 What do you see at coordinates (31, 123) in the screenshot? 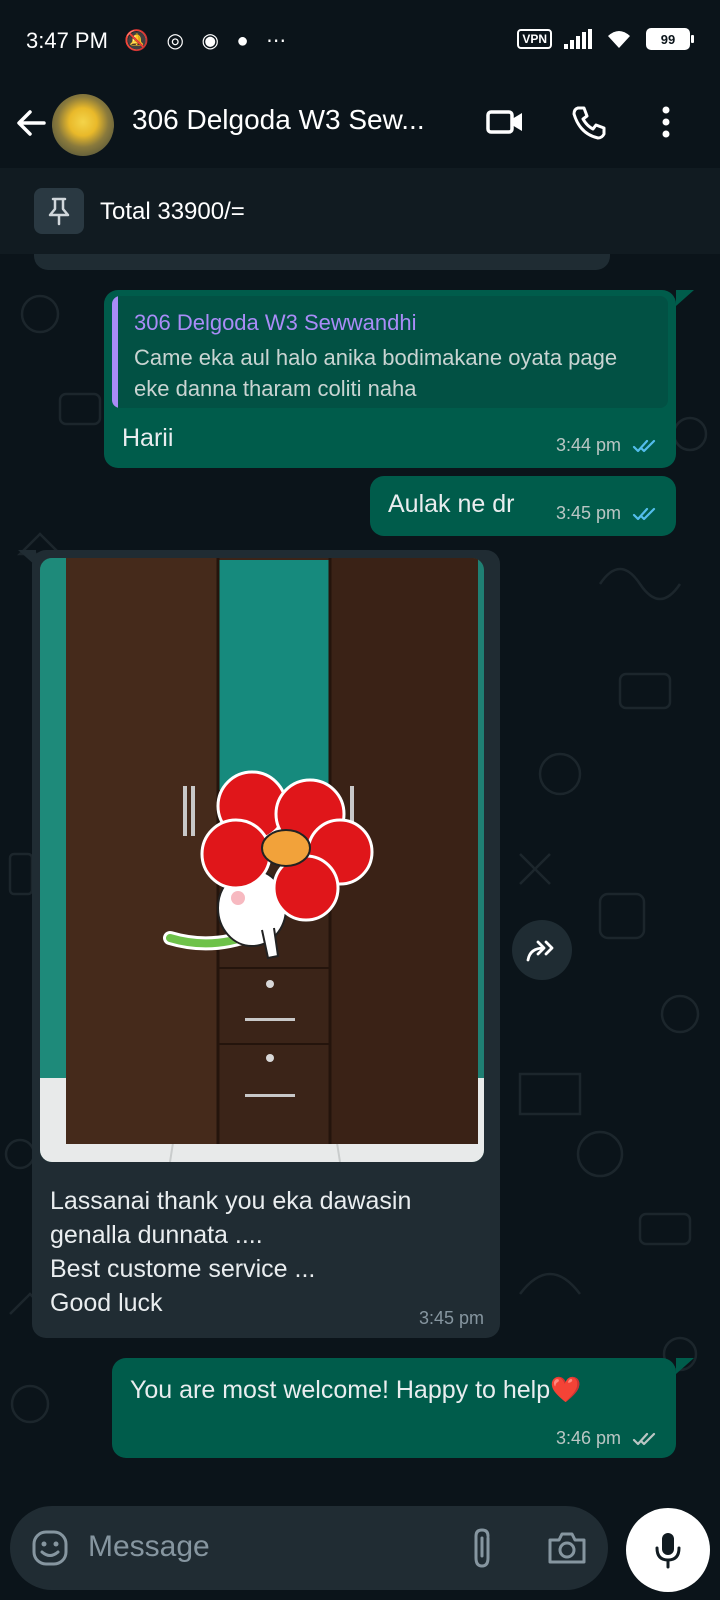
I see `back-arrow-icon` at bounding box center [31, 123].